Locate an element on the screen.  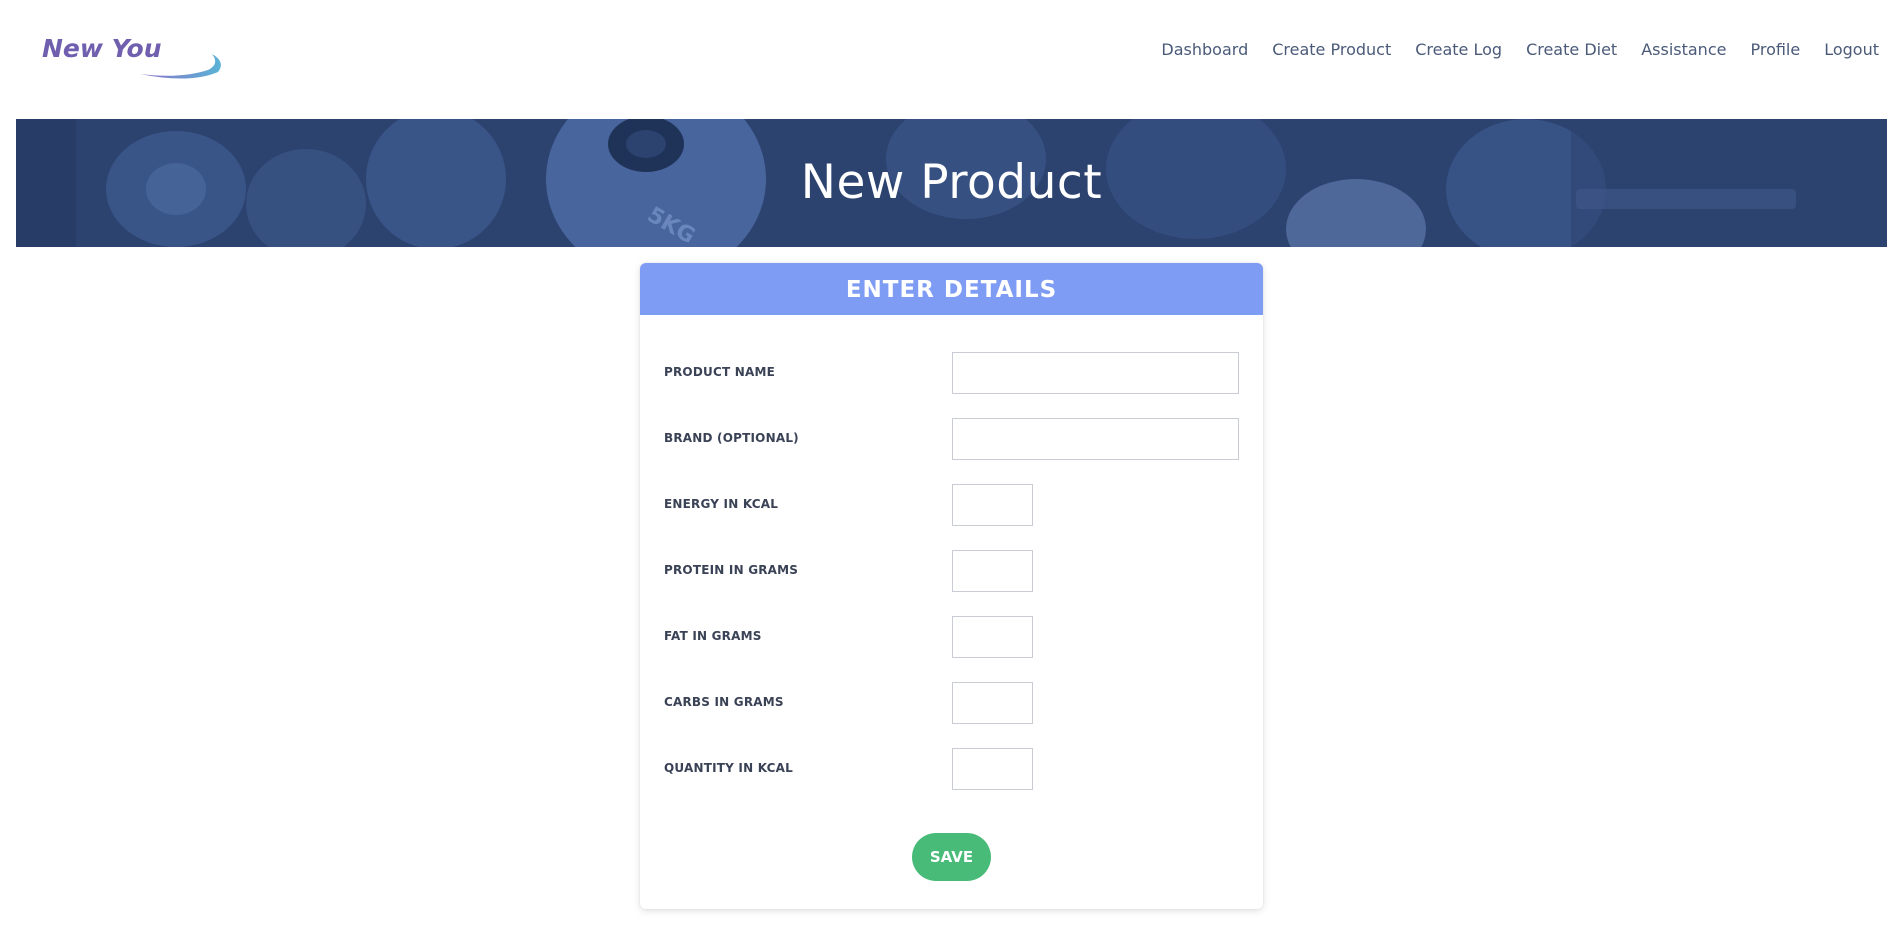
brand-name: New You is located at coordinates (102, 48).